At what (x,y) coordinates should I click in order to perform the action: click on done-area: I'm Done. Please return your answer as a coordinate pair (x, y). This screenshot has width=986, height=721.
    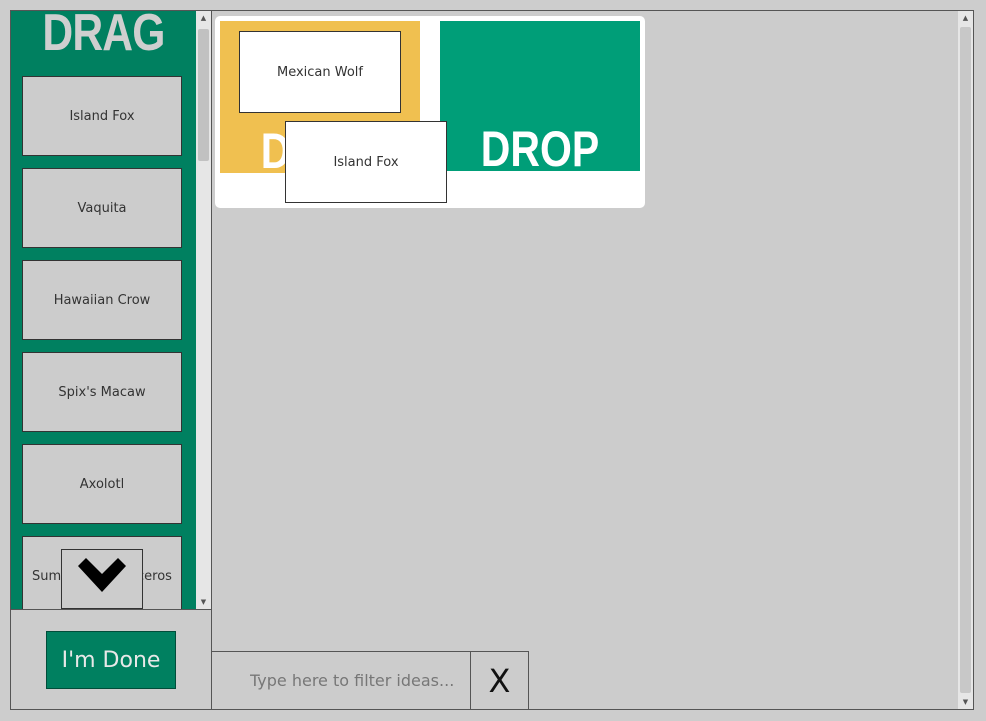
    Looking at the image, I should click on (111, 659).